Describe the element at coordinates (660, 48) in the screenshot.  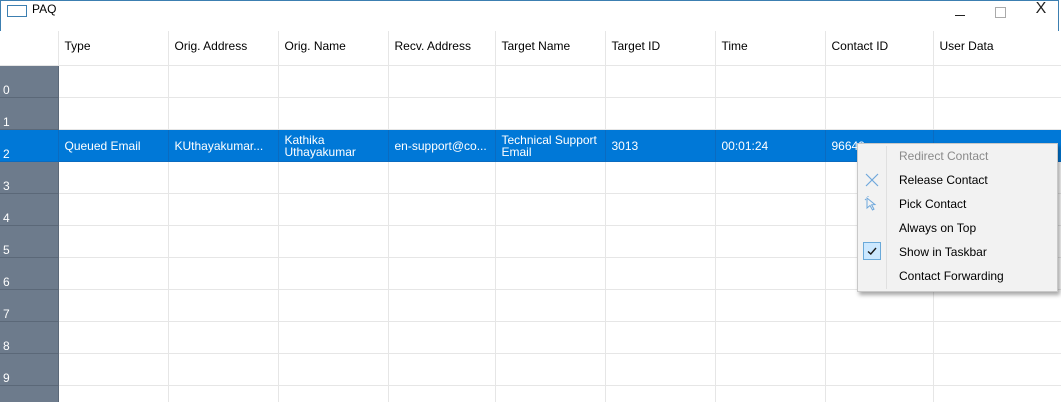
I see `column-header-target-id: Target ID` at that location.